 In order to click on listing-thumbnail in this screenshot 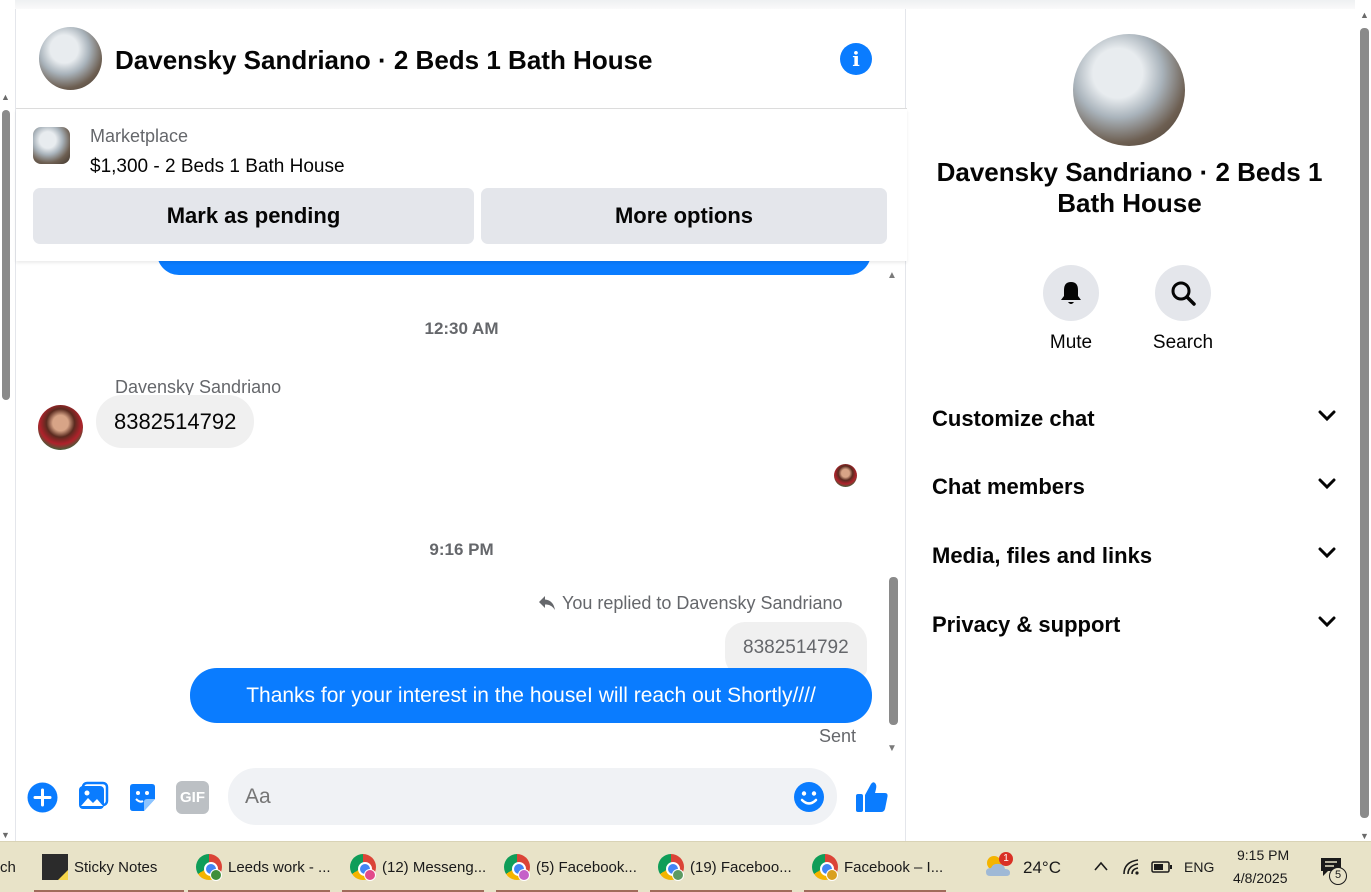, I will do `click(51, 145)`.